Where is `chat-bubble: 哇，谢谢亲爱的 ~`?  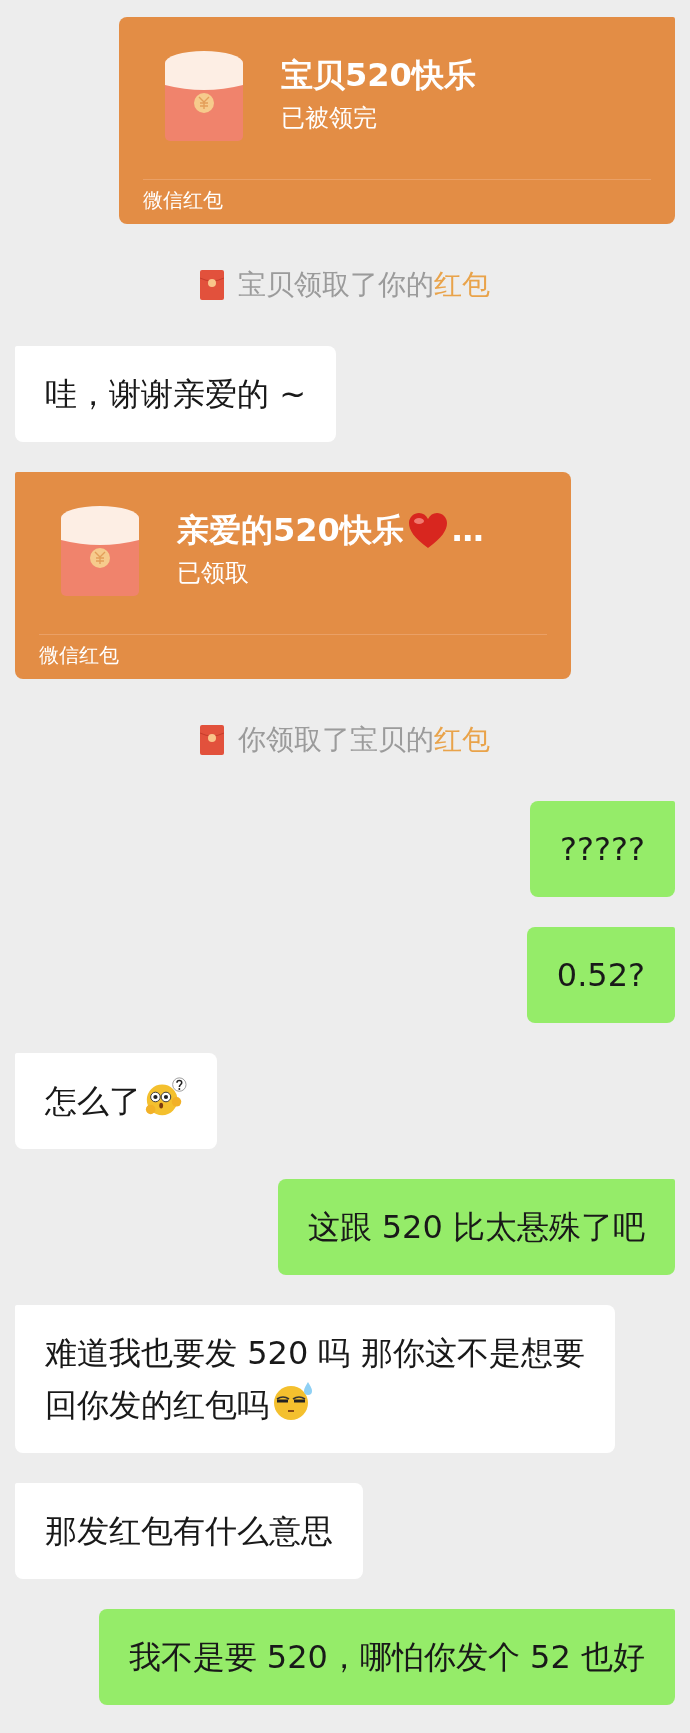
chat-bubble: 哇，谢谢亲爱的 ~ is located at coordinates (175, 394).